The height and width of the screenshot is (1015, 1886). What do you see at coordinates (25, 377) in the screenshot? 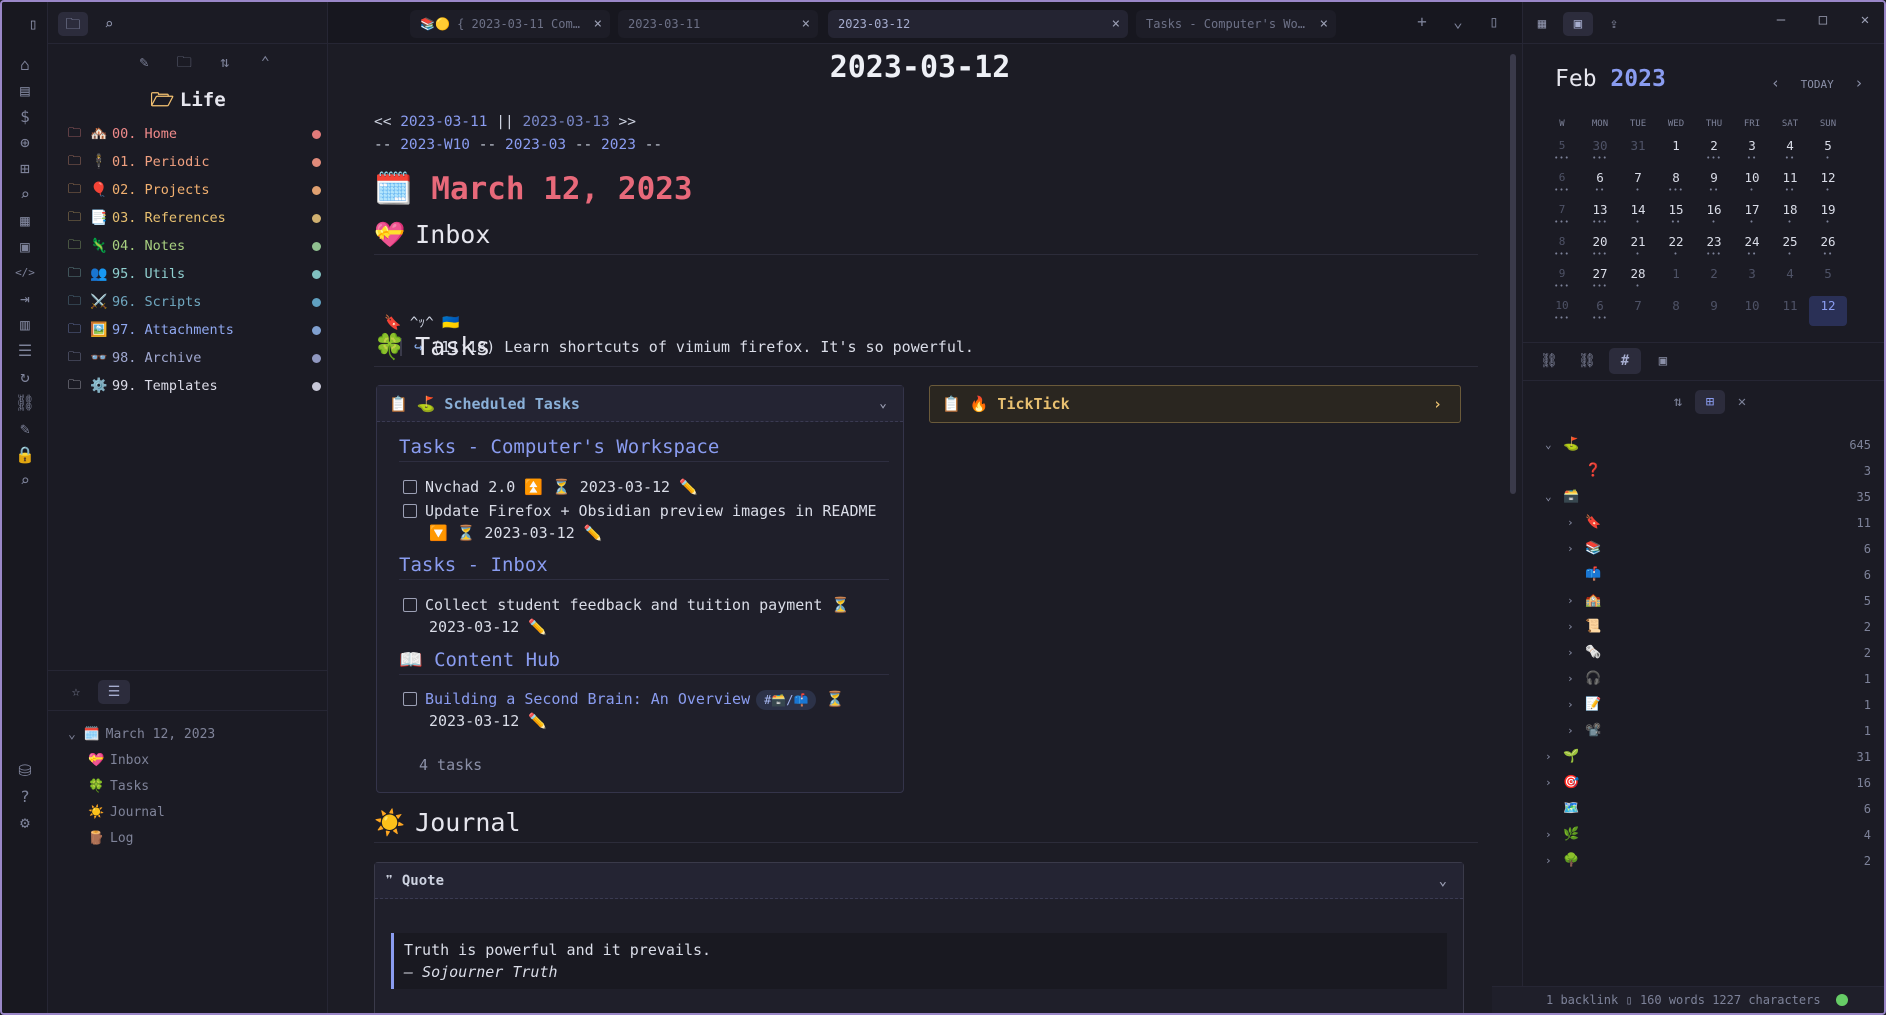
I see `refresh-icon: ↻` at bounding box center [25, 377].